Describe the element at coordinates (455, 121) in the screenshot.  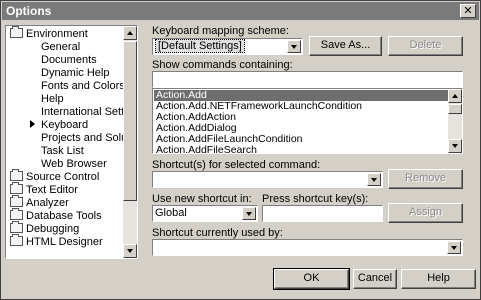
I see `commands-scrollbar` at that location.